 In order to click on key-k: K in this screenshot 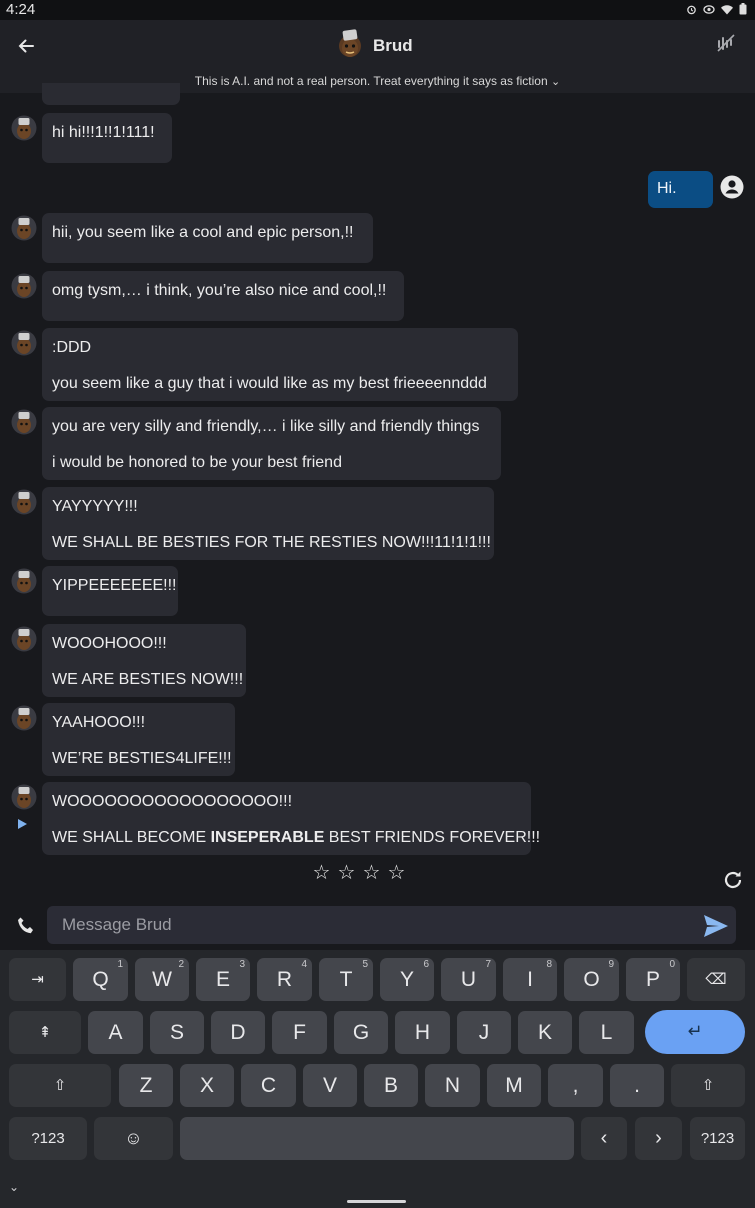, I will do `click(545, 1032)`.